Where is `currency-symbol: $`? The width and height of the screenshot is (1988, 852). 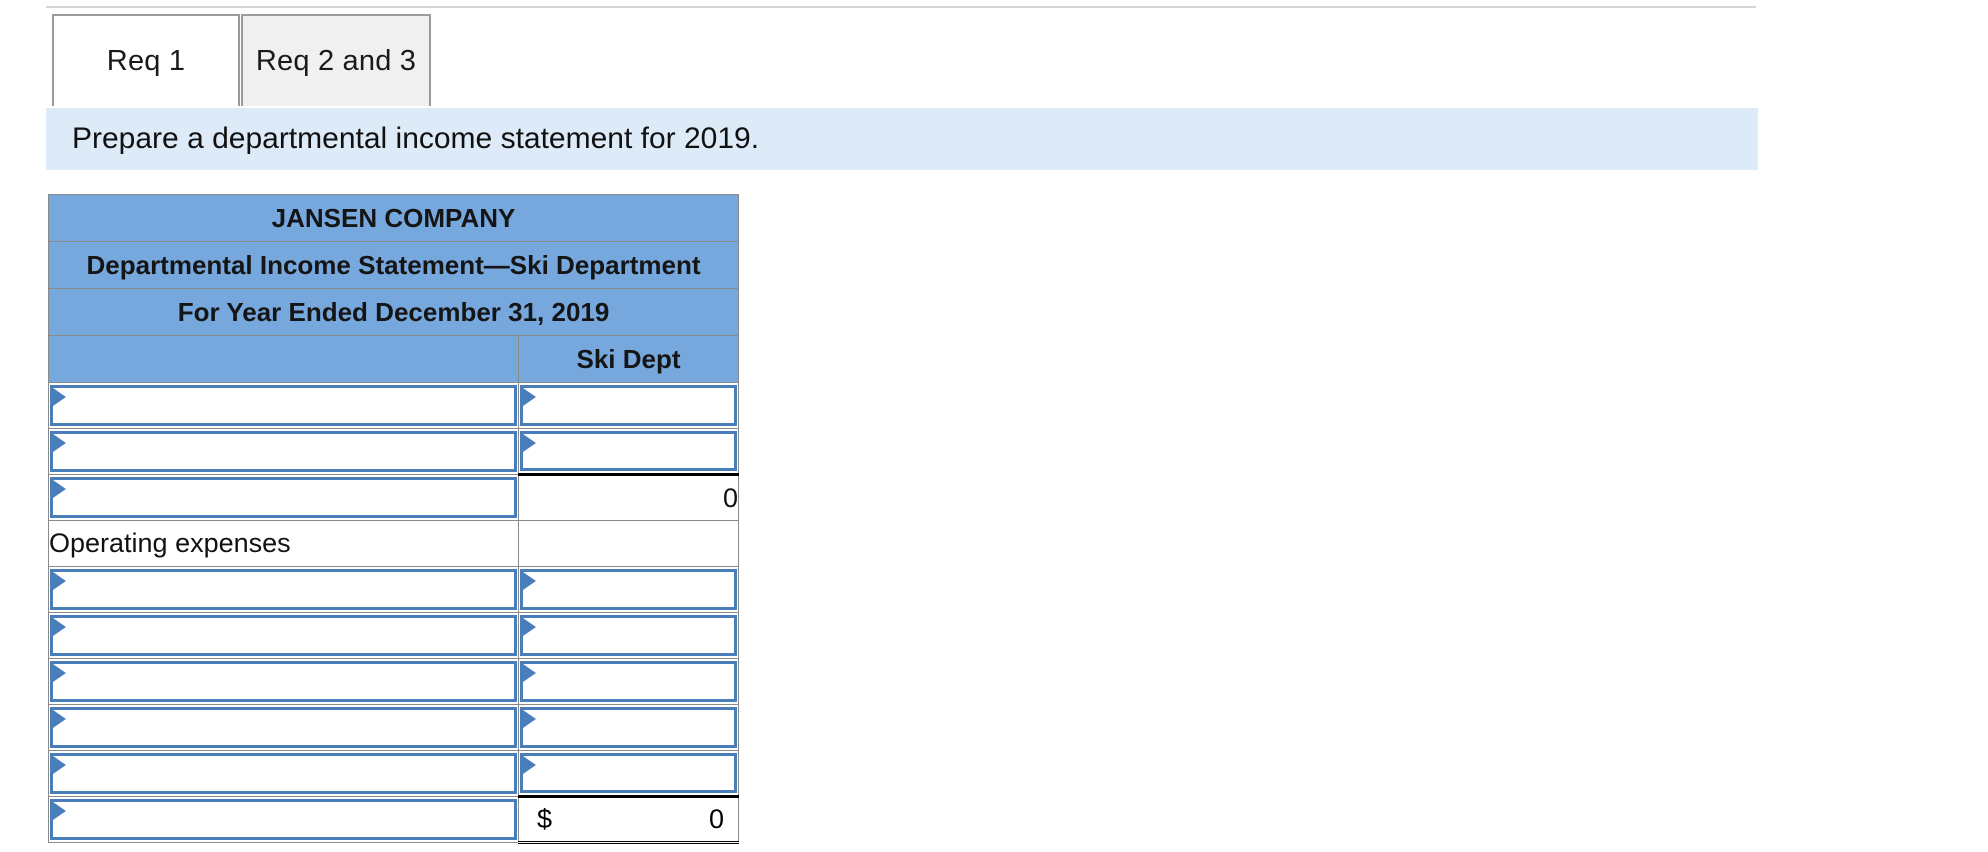 currency-symbol: $ is located at coordinates (545, 819).